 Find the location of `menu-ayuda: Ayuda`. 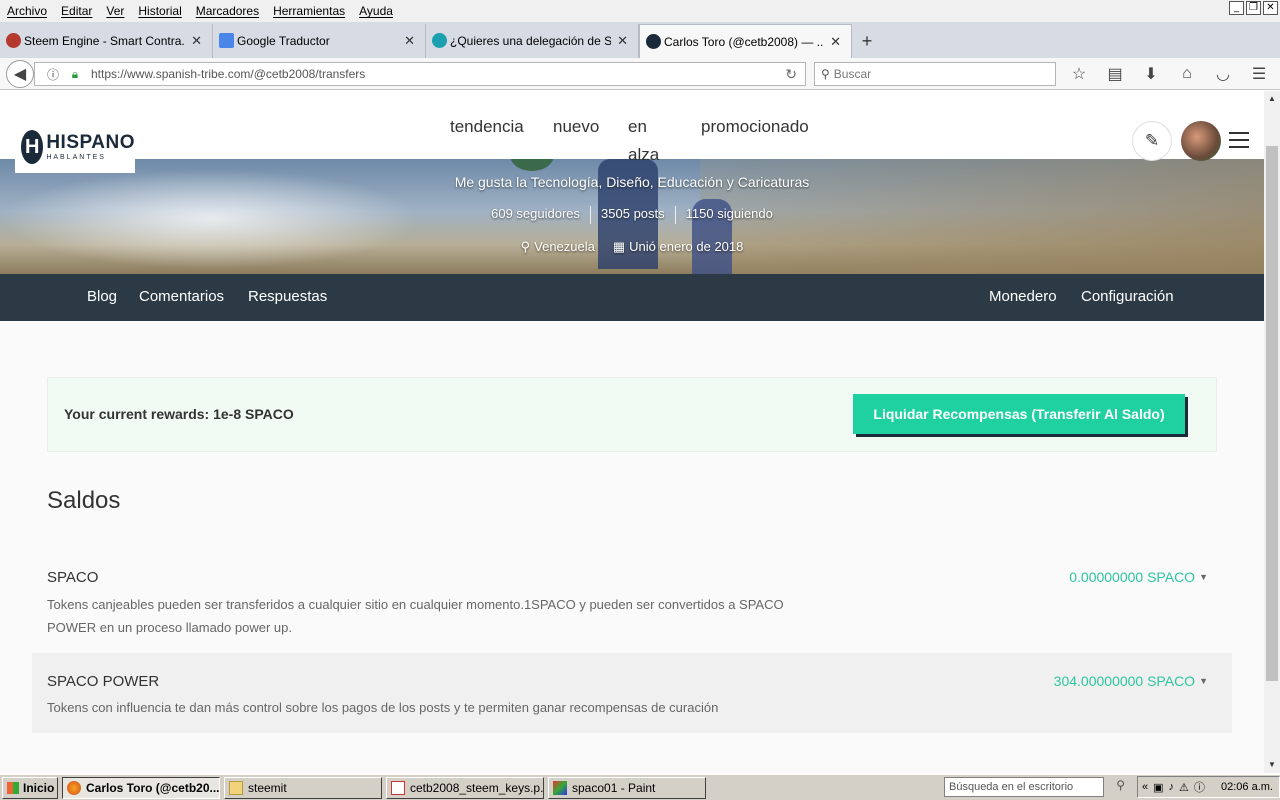

menu-ayuda: Ayuda is located at coordinates (376, 11).